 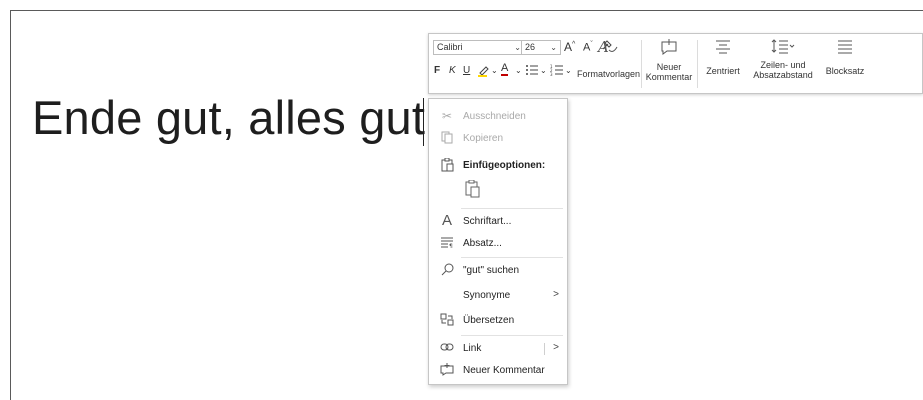 I want to click on paste-keep-text-icon, so click(x=473, y=190).